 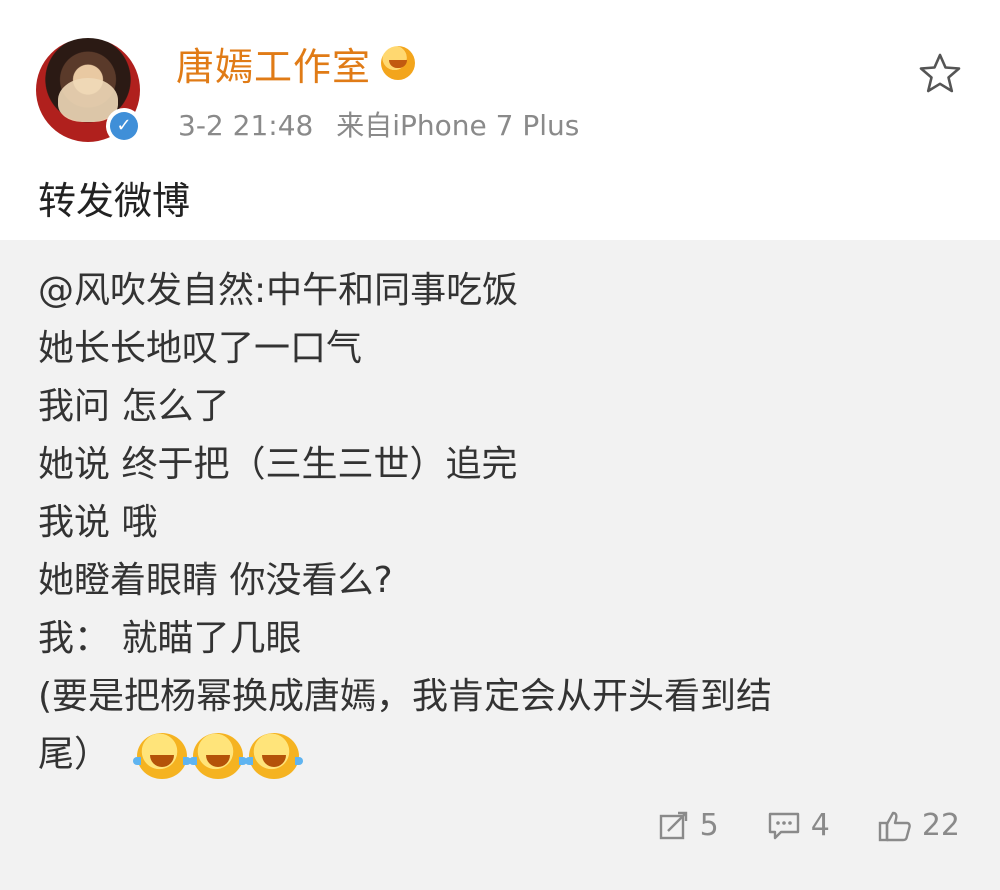 I want to click on comment-icon, so click(x=783, y=825).